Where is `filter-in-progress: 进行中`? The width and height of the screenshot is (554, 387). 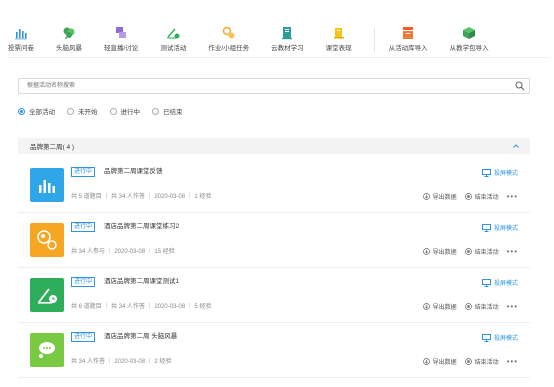
filter-in-progress: 进行中 is located at coordinates (125, 111).